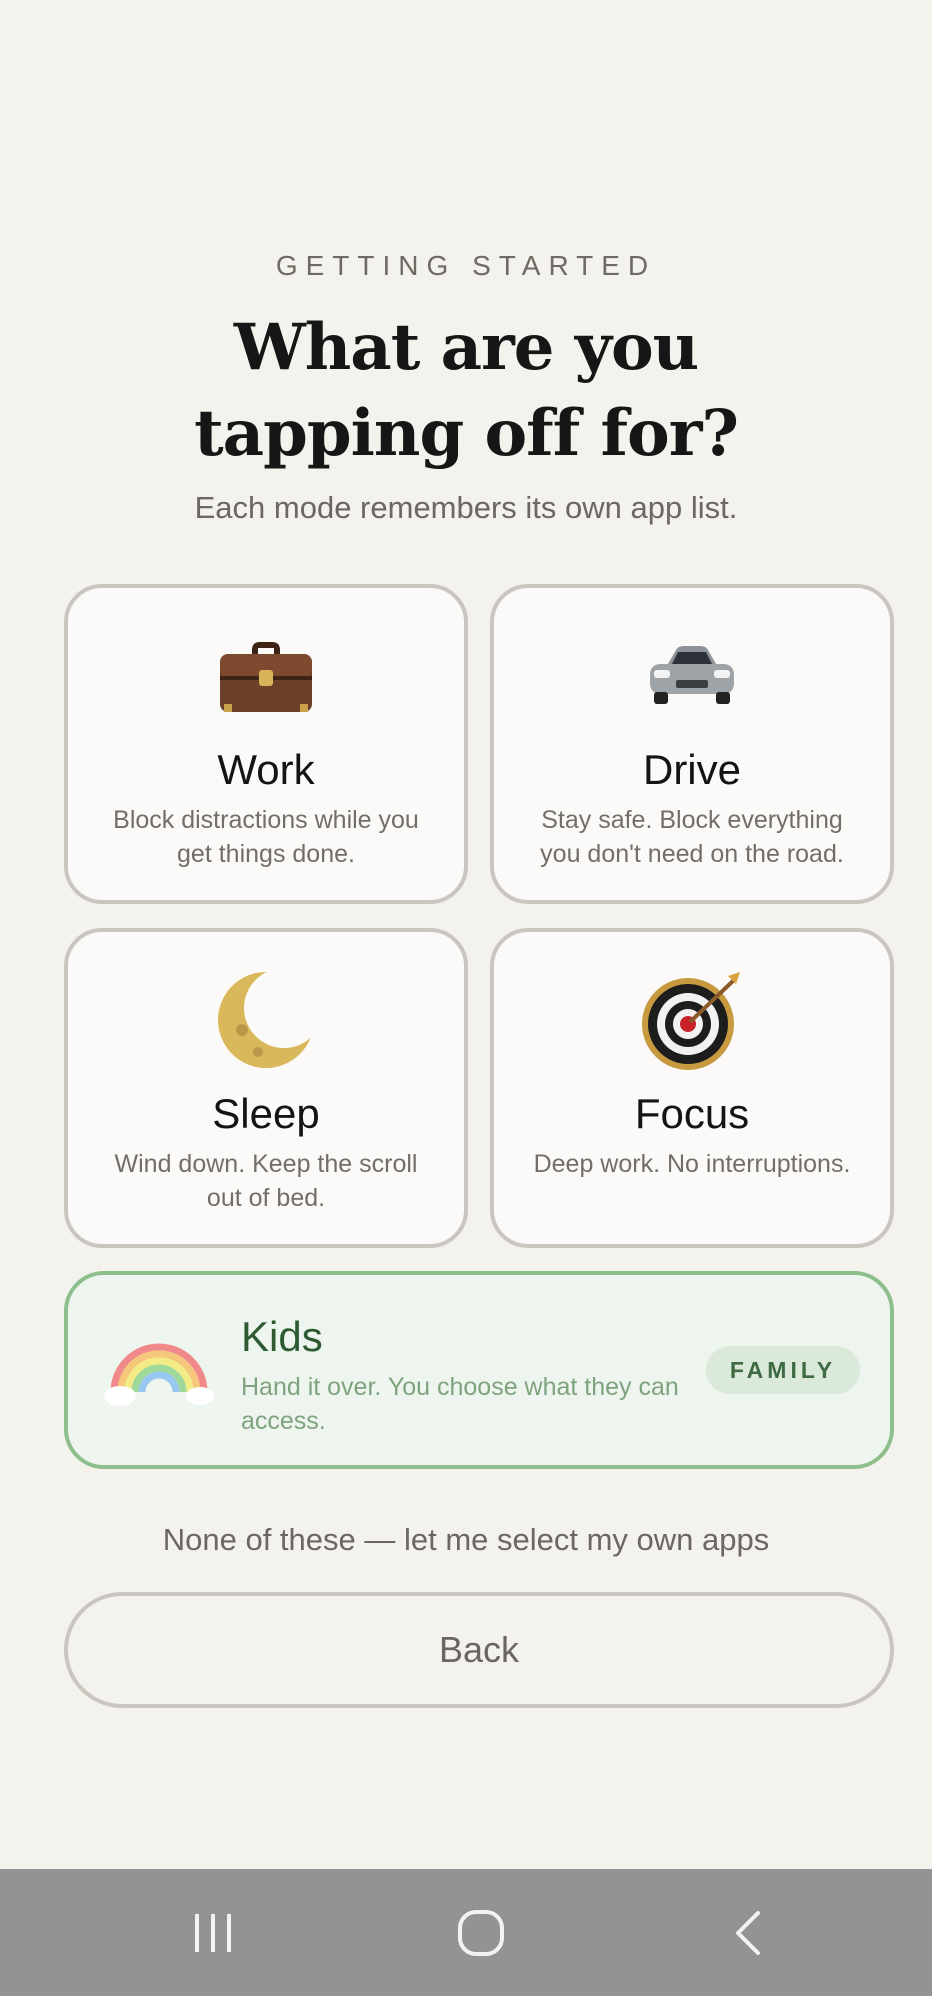 This screenshot has width=932, height=1996. Describe the element at coordinates (783, 1370) in the screenshot. I see `family-badge: FAMILY` at that location.